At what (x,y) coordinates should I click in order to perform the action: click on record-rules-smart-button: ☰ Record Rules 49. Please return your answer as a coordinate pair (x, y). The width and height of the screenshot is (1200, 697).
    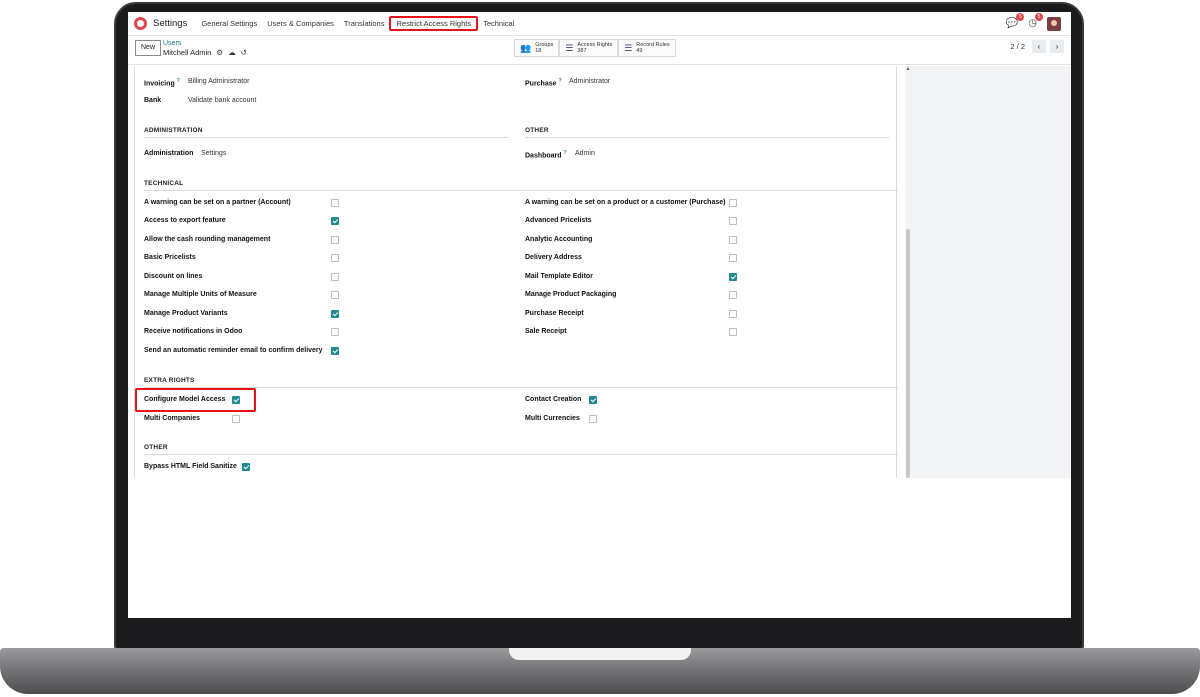
    Looking at the image, I should click on (647, 48).